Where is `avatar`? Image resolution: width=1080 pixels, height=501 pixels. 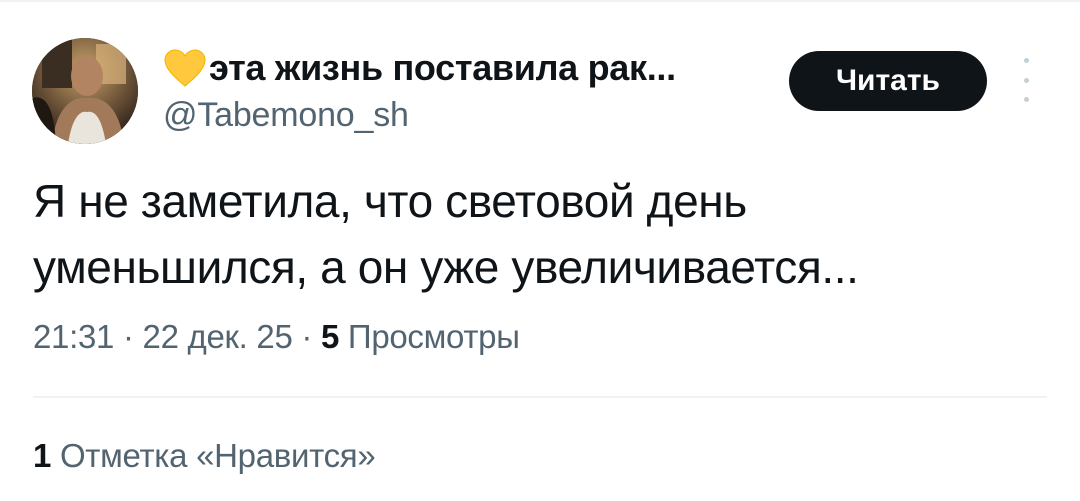 avatar is located at coordinates (85, 91).